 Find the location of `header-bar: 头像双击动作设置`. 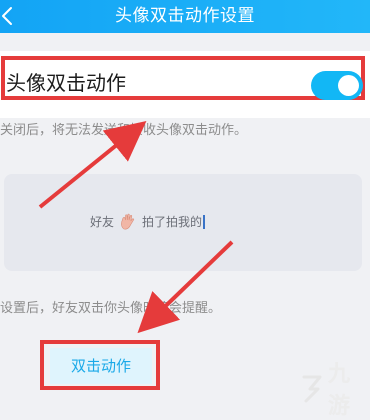

header-bar: 头像双击动作设置 is located at coordinates (185, 16).